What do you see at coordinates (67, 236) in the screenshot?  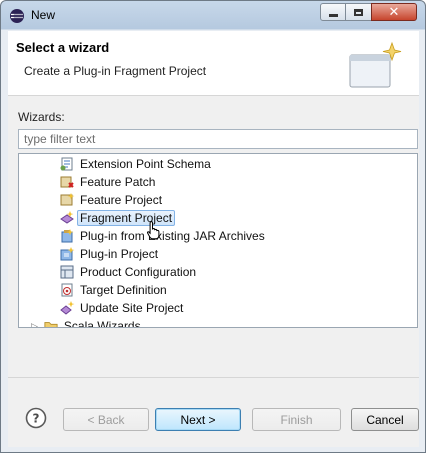 I see `plugin-jar-icon` at bounding box center [67, 236].